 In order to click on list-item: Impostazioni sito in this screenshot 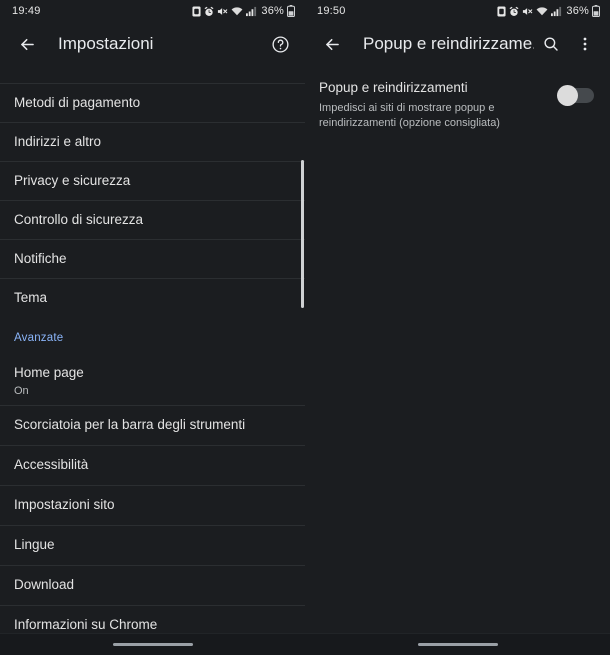, I will do `click(152, 506)`.